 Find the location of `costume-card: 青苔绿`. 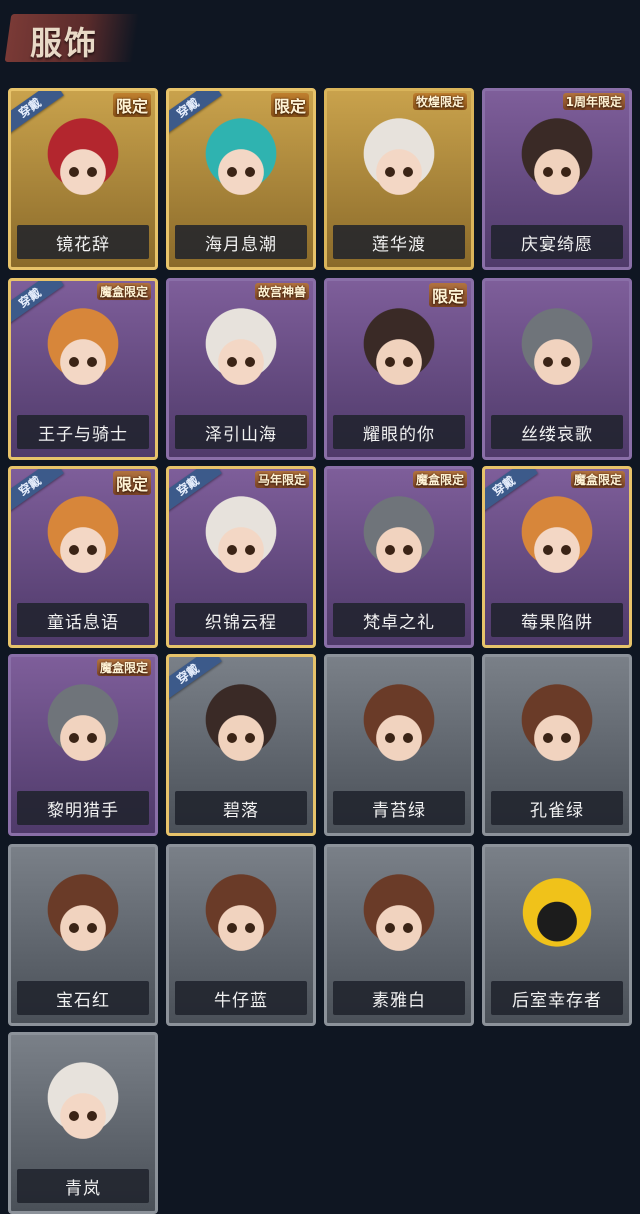

costume-card: 青苔绿 is located at coordinates (399, 745).